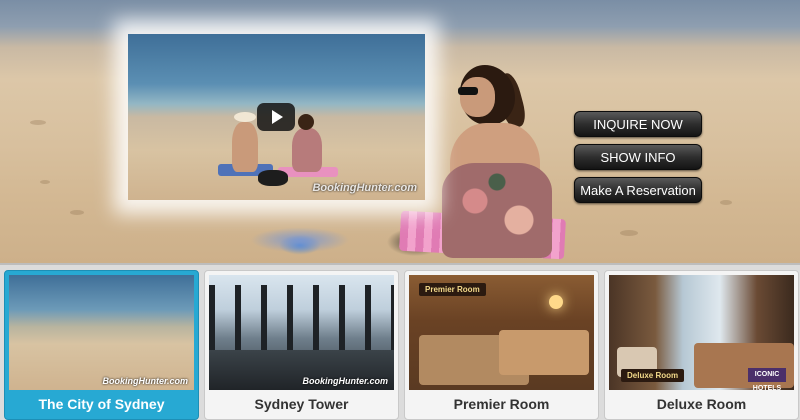 The image size is (800, 420). I want to click on thumbnail-image: Deluxe Room ICONIC HOTELS, so click(701, 332).